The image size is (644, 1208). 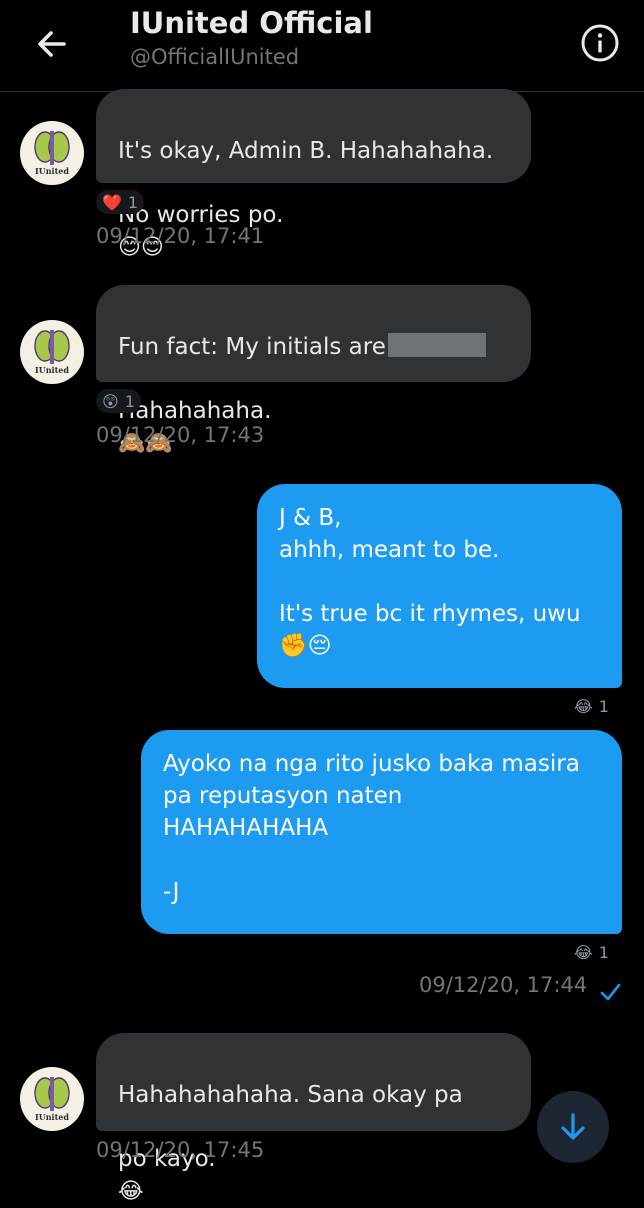 What do you see at coordinates (195, 411) in the screenshot?
I see `message-text: Hahahahaha.` at bounding box center [195, 411].